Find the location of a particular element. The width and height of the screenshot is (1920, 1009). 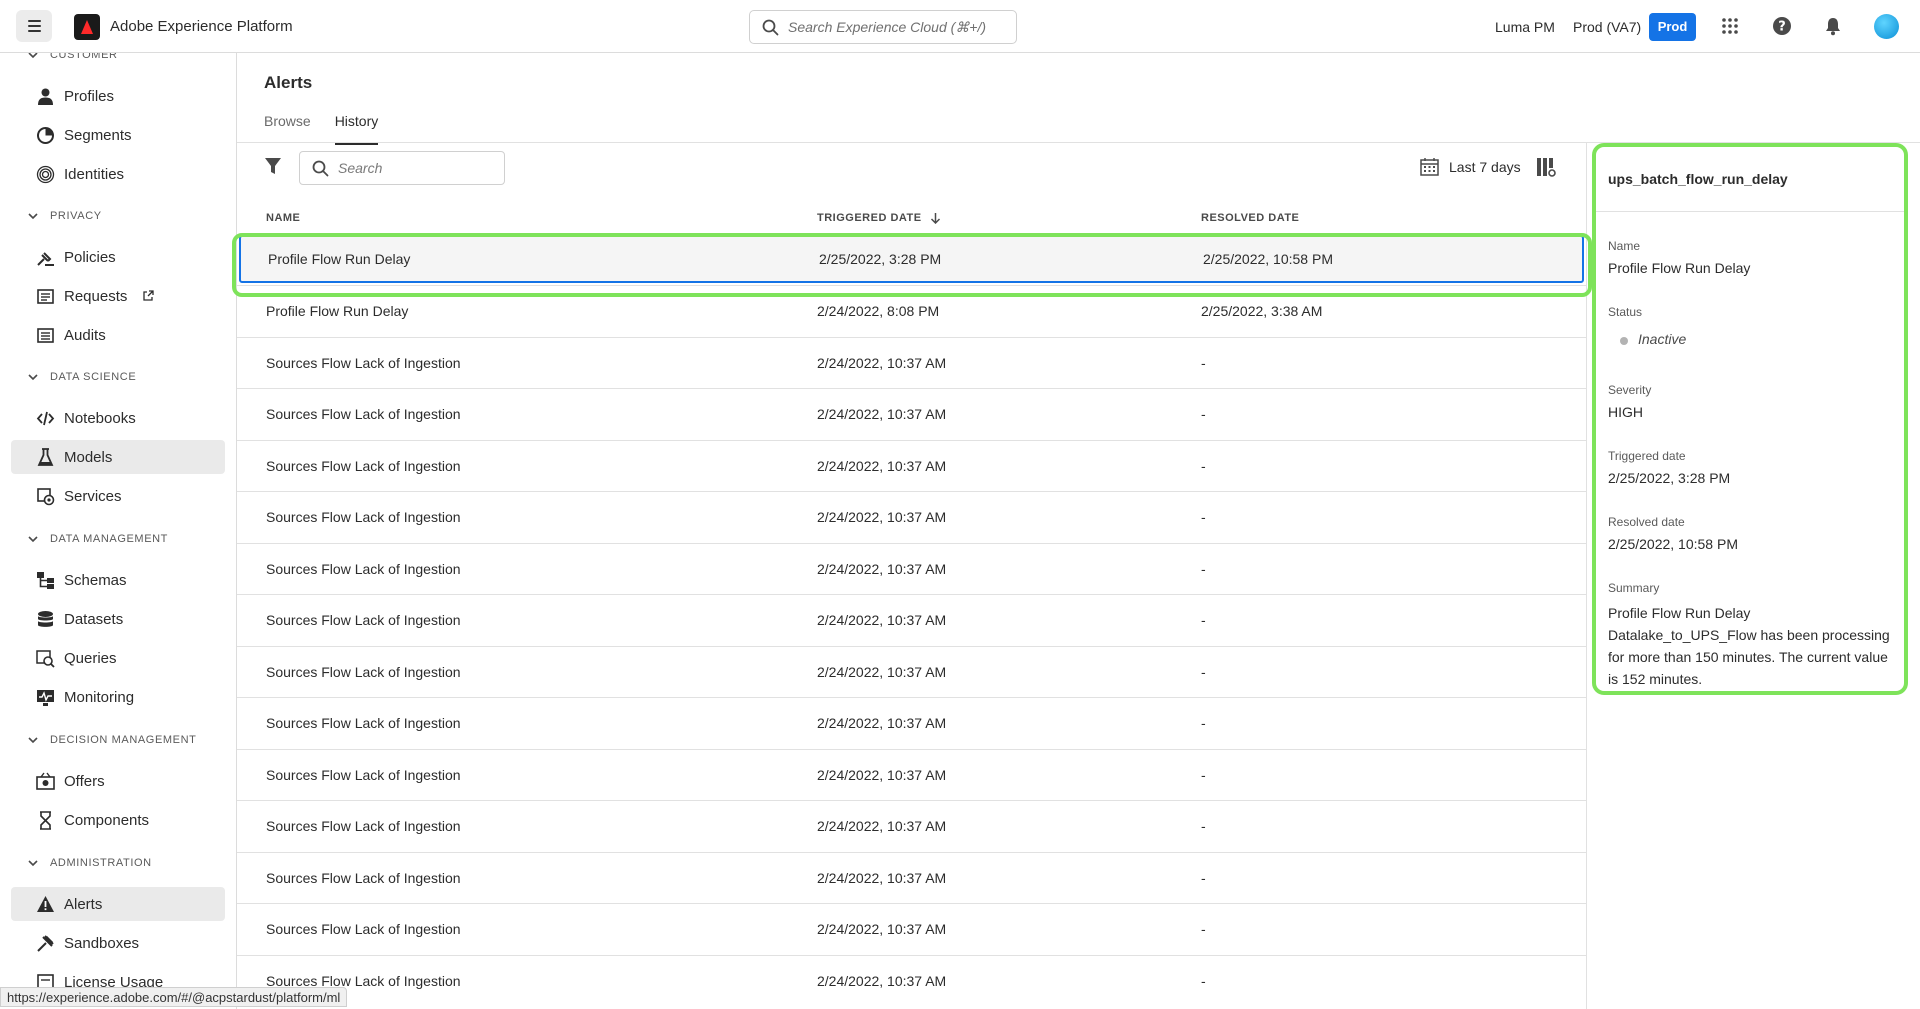

sidebar-item-profiles: Profiles is located at coordinates (118, 96).